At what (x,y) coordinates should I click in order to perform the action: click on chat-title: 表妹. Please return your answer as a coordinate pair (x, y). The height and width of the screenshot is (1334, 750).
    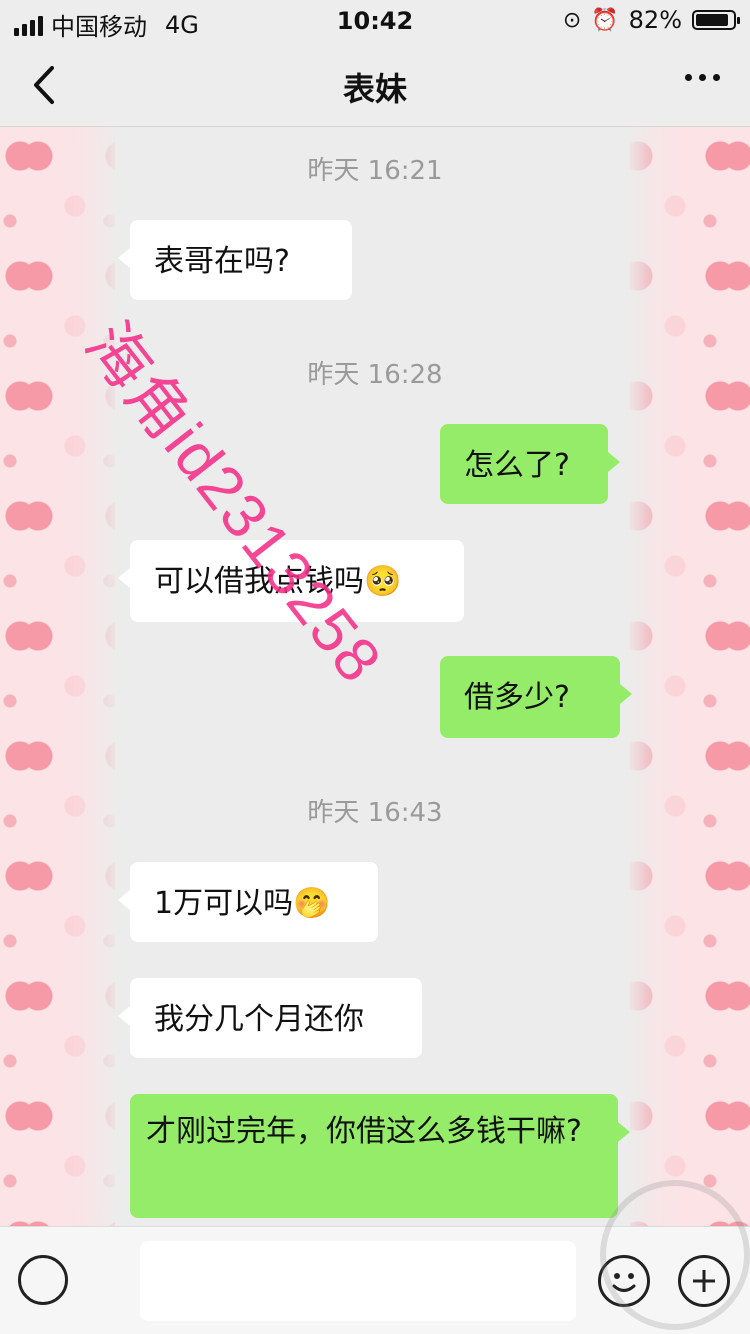
    Looking at the image, I should click on (374, 89).